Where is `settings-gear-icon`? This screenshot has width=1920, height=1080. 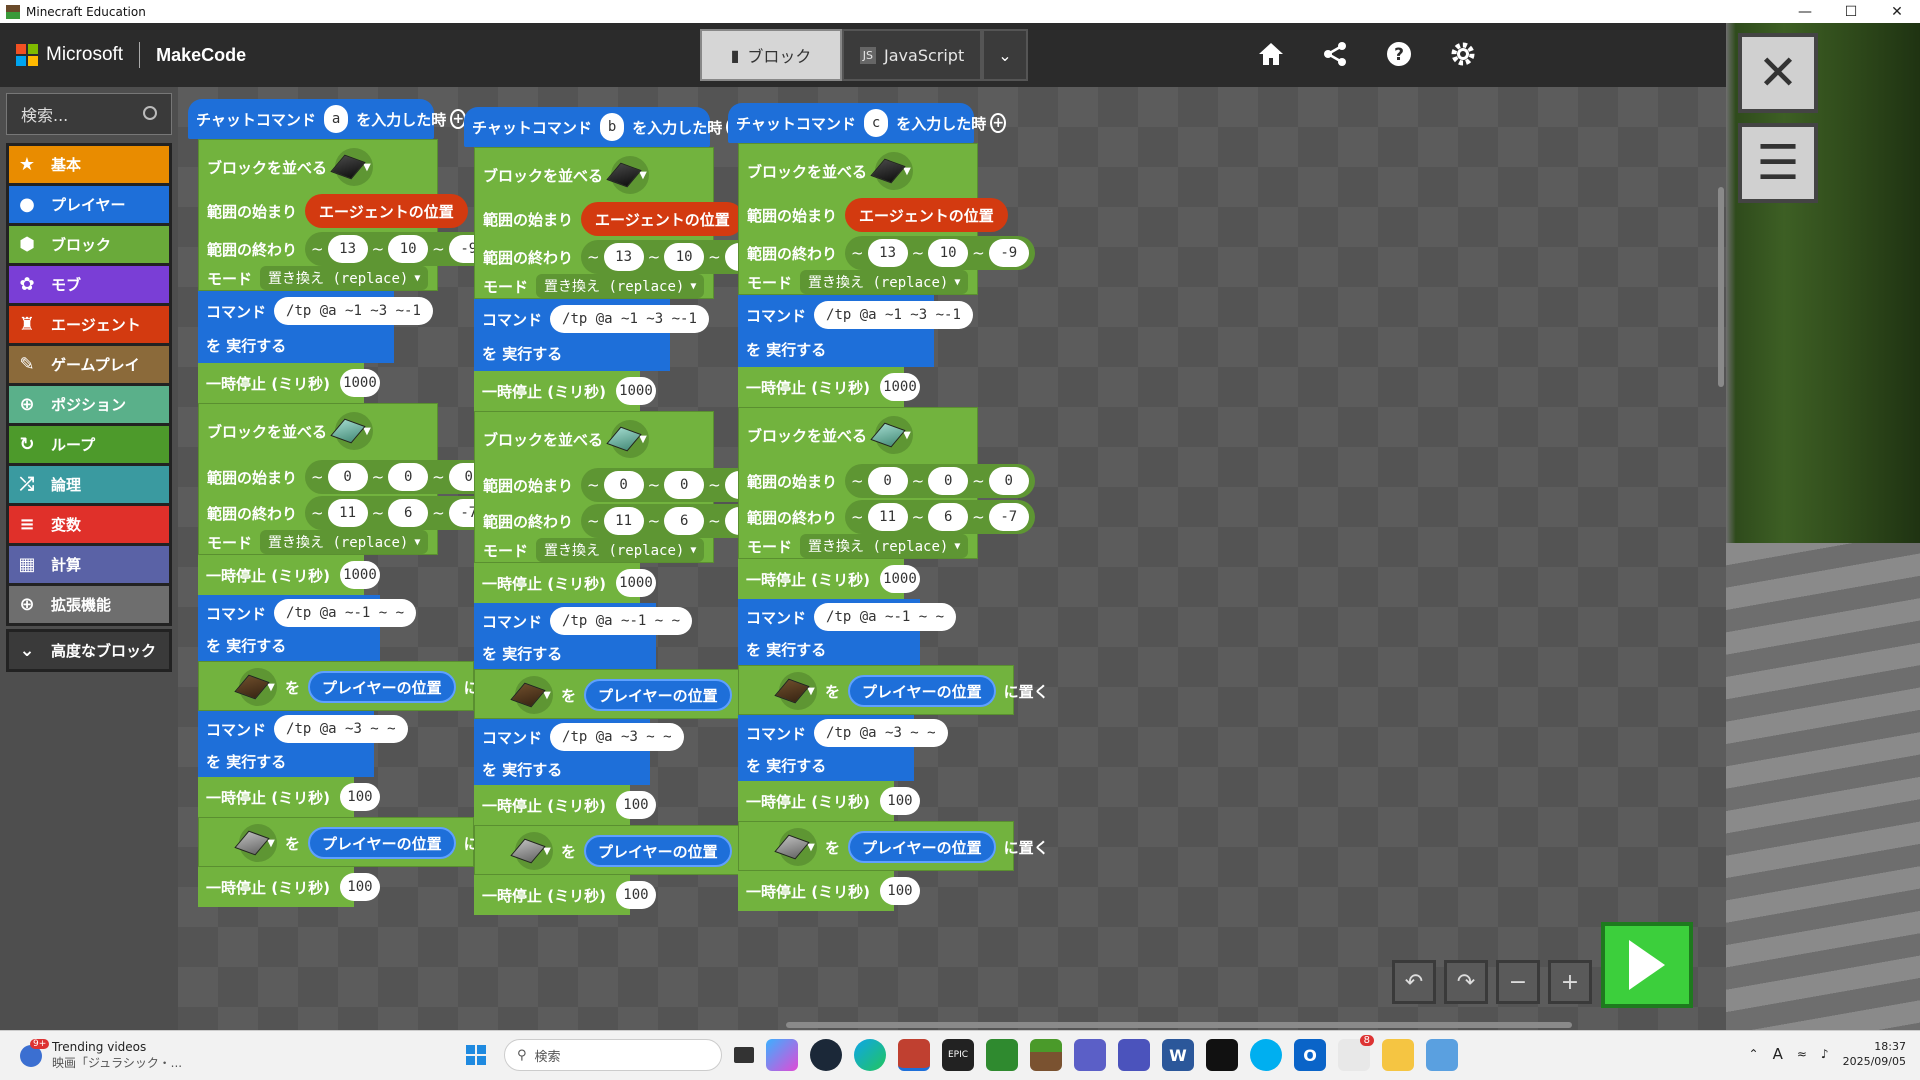
settings-gear-icon is located at coordinates (1463, 54).